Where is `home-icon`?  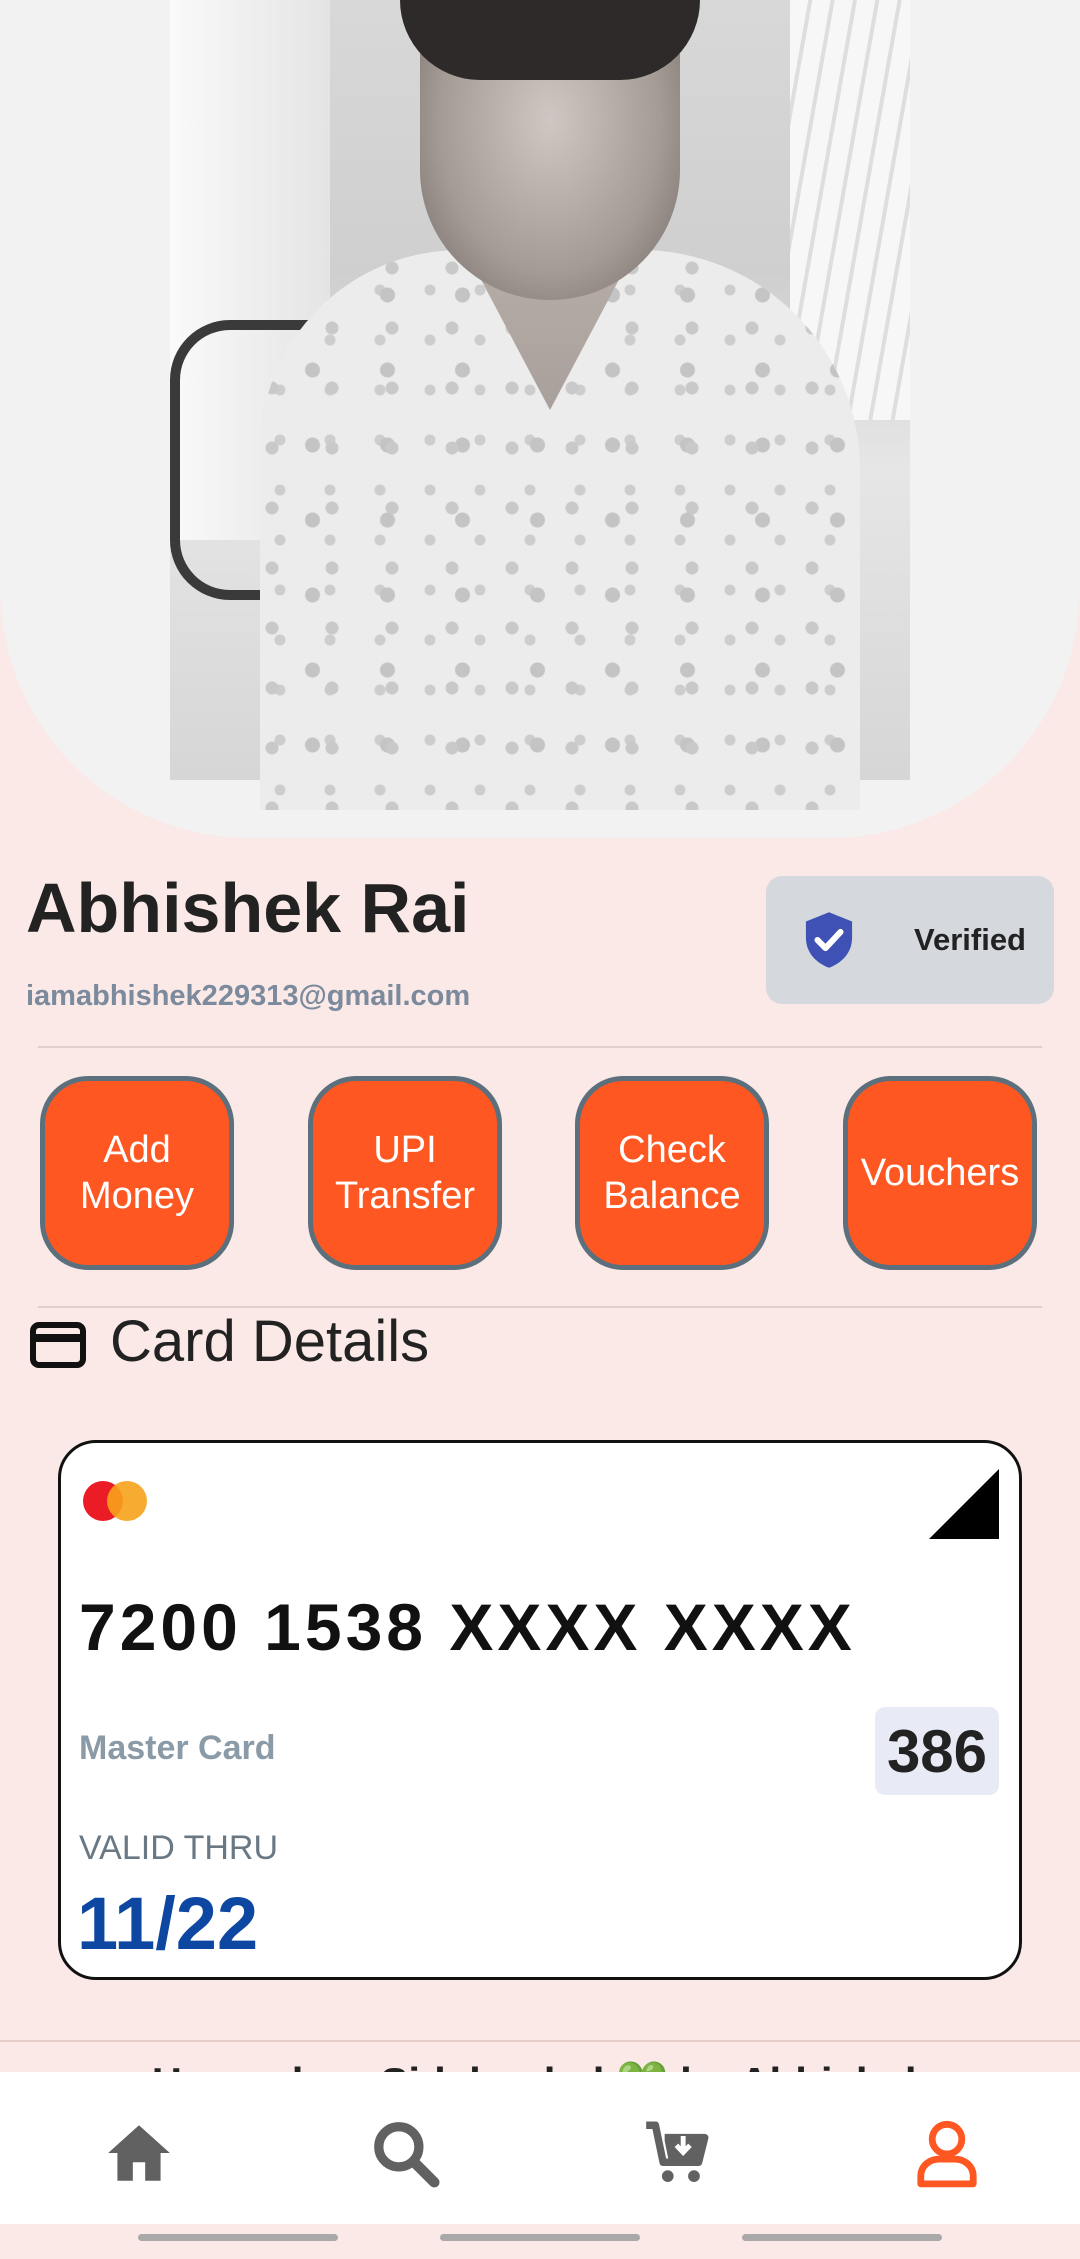
home-icon is located at coordinates (139, 2153).